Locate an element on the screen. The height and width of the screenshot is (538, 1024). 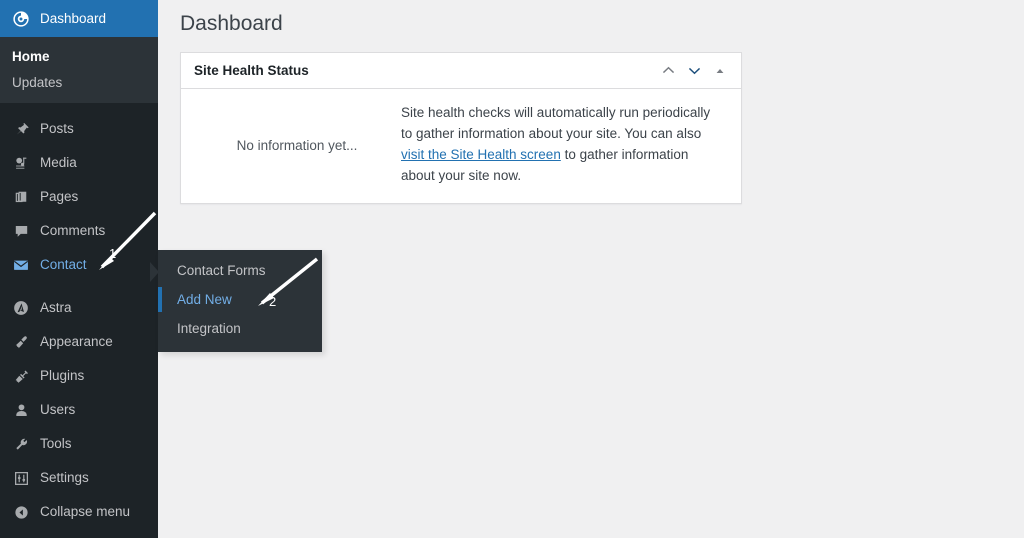
dashboard-gauge-icon is located at coordinates (21, 19).